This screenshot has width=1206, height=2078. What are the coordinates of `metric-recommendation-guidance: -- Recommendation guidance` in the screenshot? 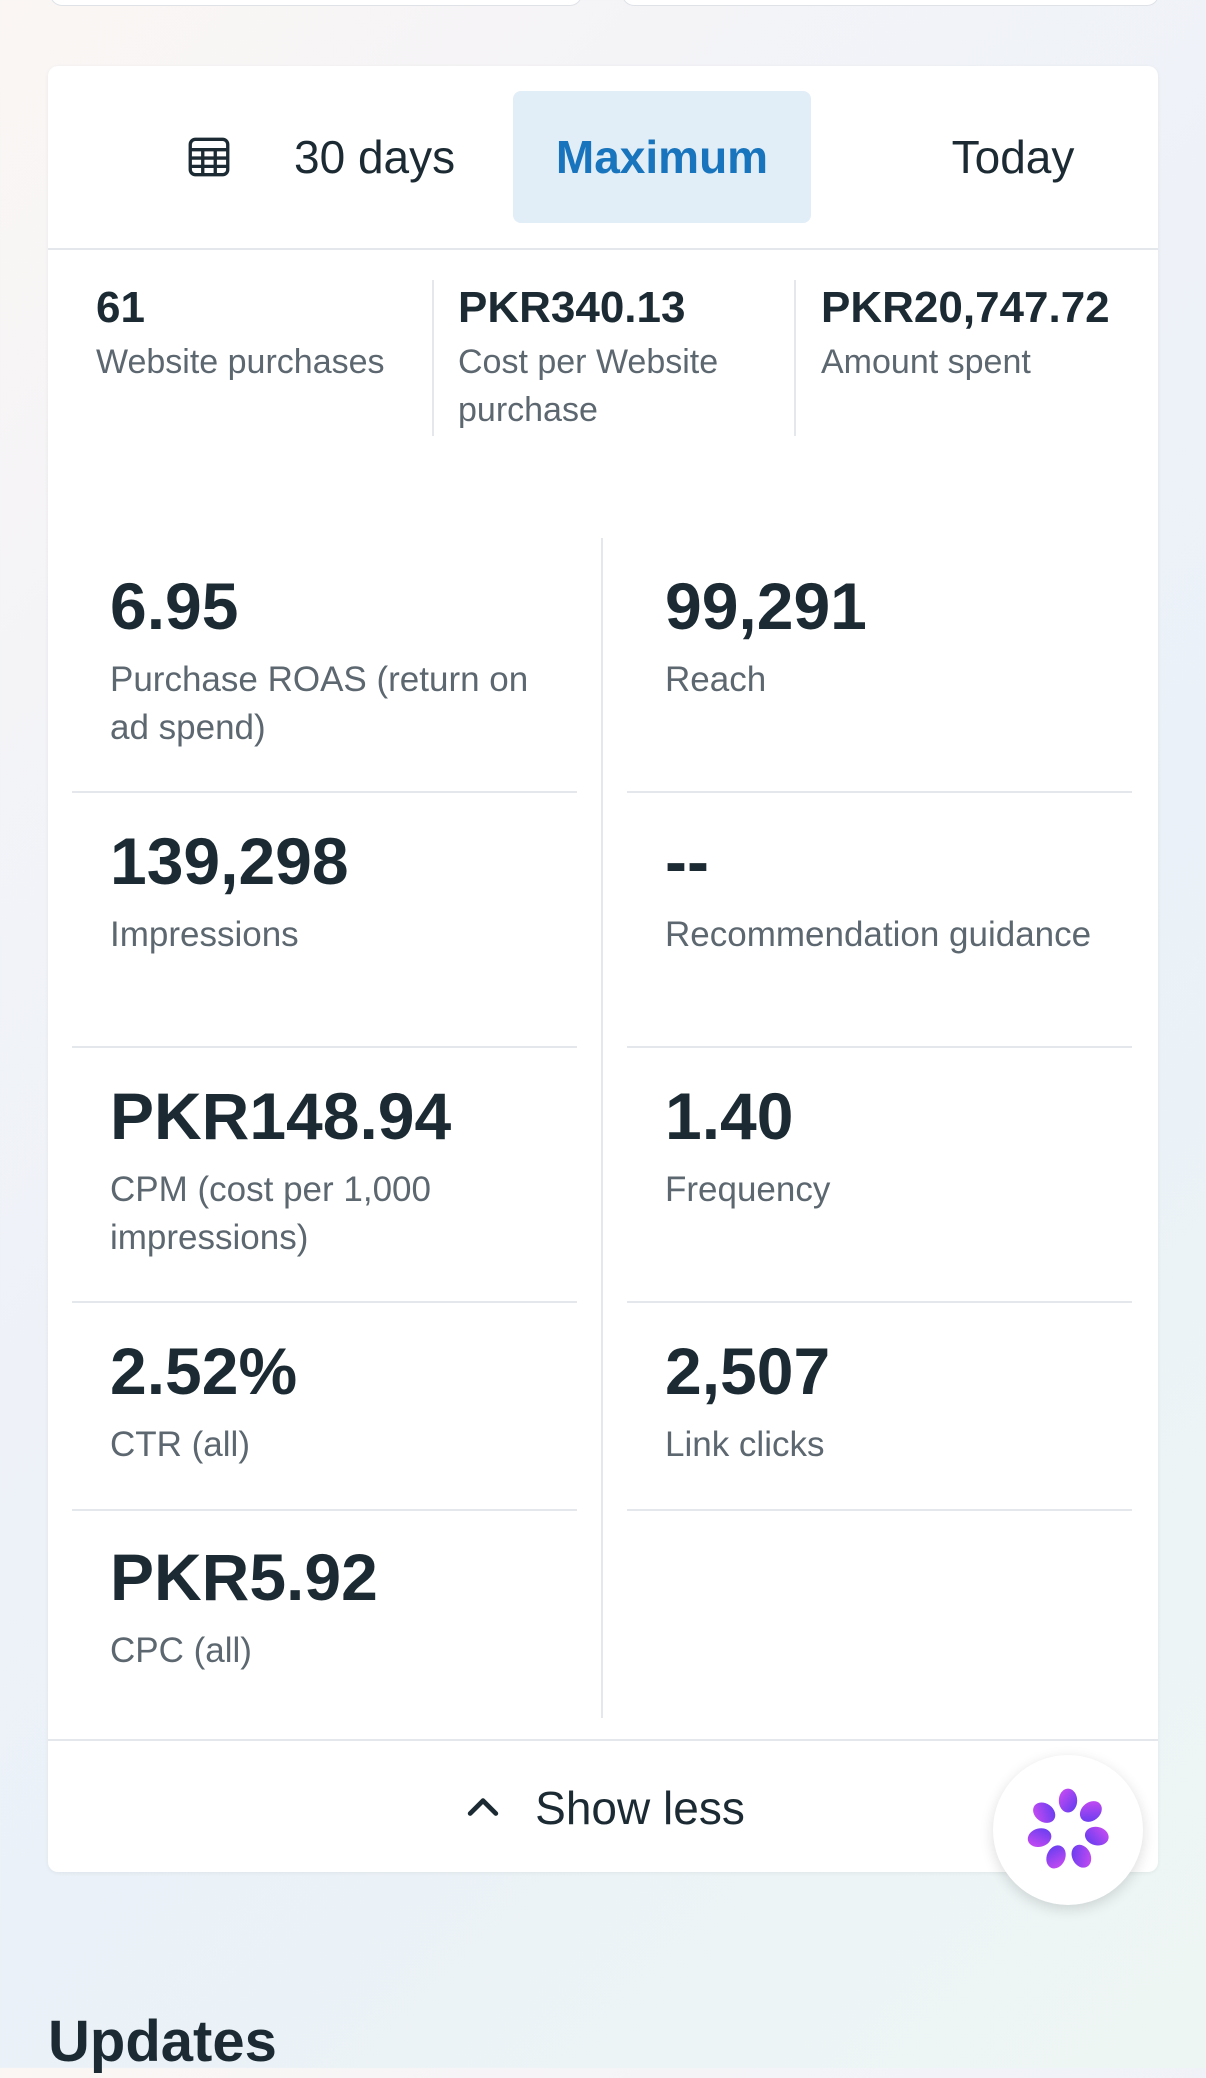 It's located at (879, 920).